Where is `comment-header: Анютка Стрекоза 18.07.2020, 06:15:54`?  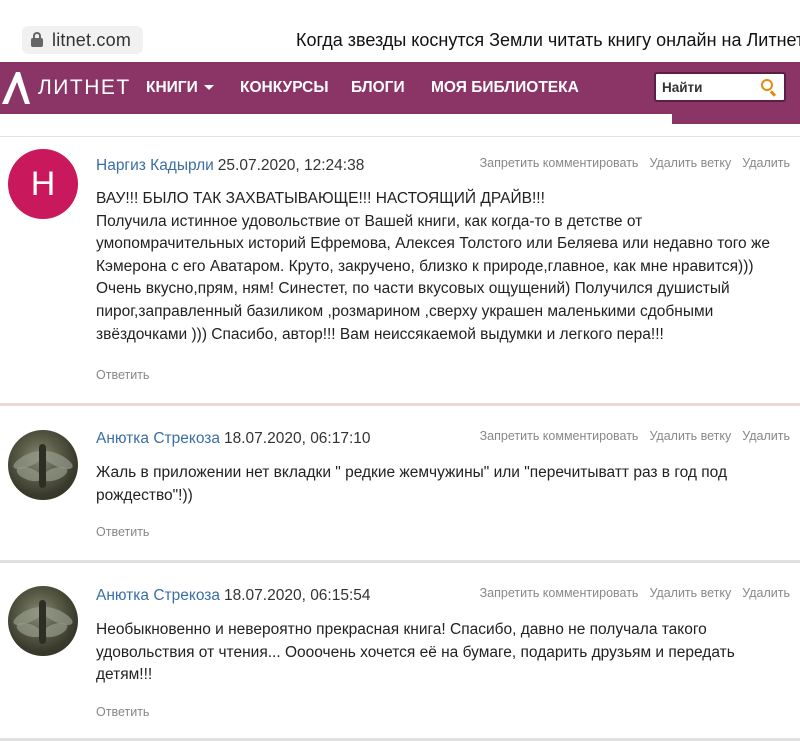
comment-header: Анютка Стрекоза 18.07.2020, 06:15:54 is located at coordinates (233, 596).